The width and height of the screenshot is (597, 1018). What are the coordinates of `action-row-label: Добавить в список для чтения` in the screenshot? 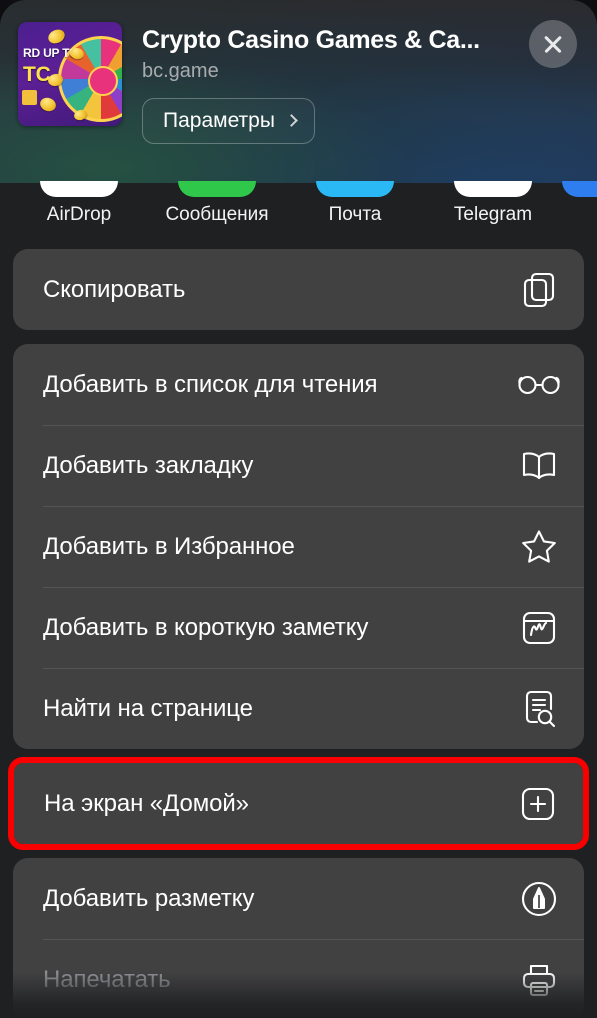 It's located at (210, 384).